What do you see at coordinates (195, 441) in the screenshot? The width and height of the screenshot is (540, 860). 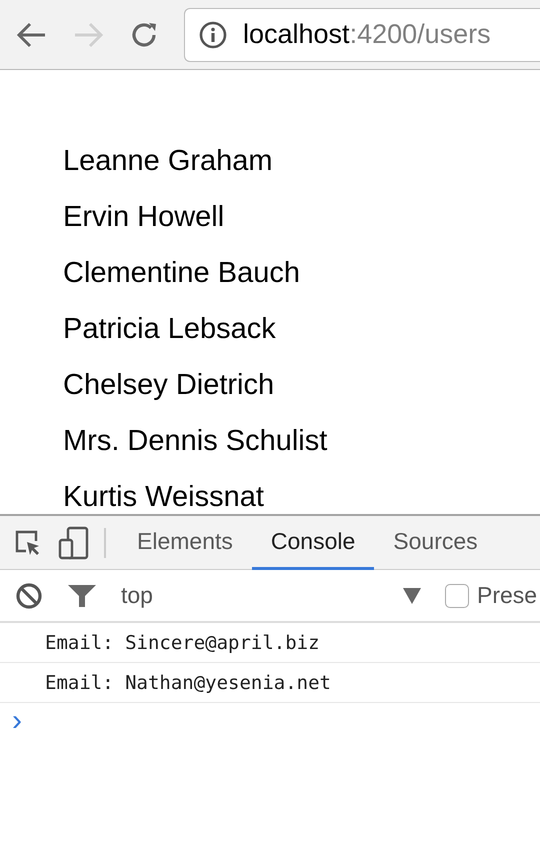 I see `user-name: Mrs. Dennis Schulist` at bounding box center [195, 441].